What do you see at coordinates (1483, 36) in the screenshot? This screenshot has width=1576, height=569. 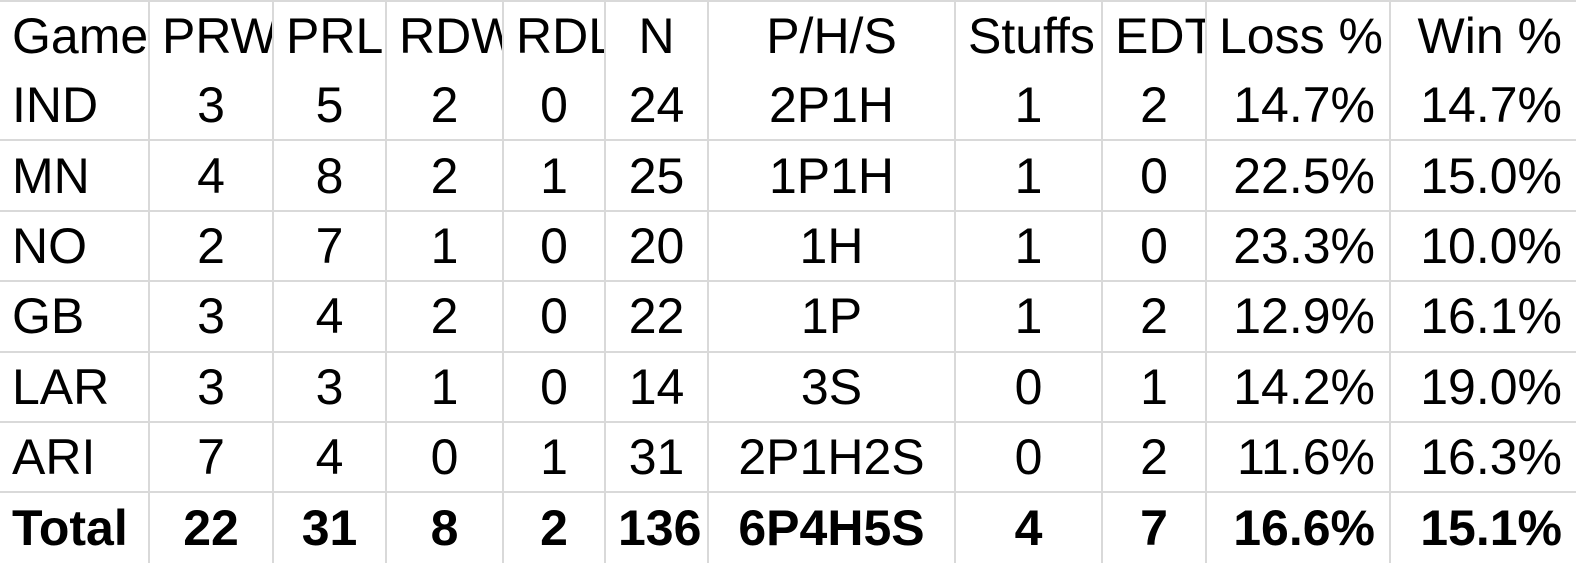 I see `column-header-win: Win %` at bounding box center [1483, 36].